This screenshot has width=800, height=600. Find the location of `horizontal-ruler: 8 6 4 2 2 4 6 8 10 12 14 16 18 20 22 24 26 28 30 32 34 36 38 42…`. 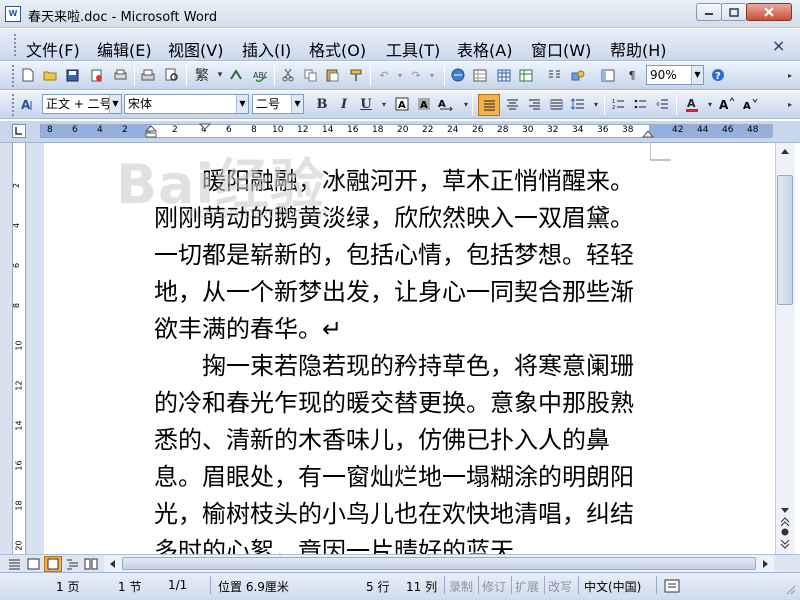

horizontal-ruler: 8 6 4 2 2 4 6 8 10 12 14 16 18 20 22 24 26 28 30 32 34 36 38 42… is located at coordinates (406, 131).